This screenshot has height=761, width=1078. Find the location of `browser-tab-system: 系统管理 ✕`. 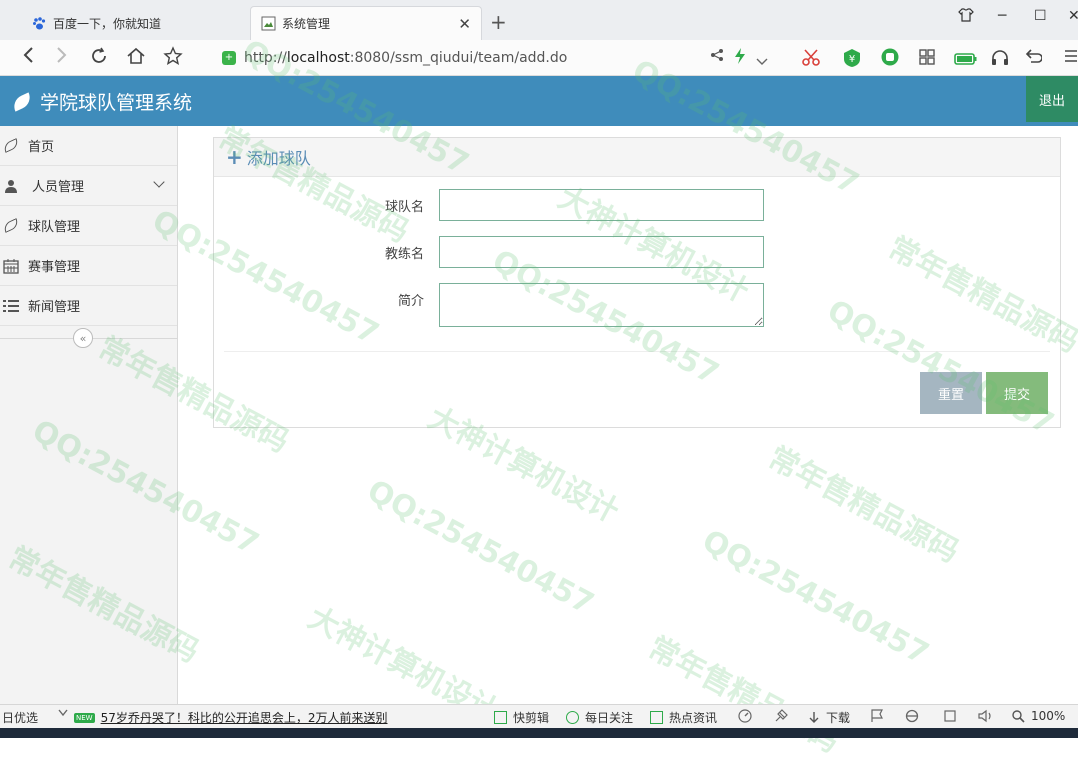

browser-tab-system: 系统管理 ✕ is located at coordinates (366, 23).